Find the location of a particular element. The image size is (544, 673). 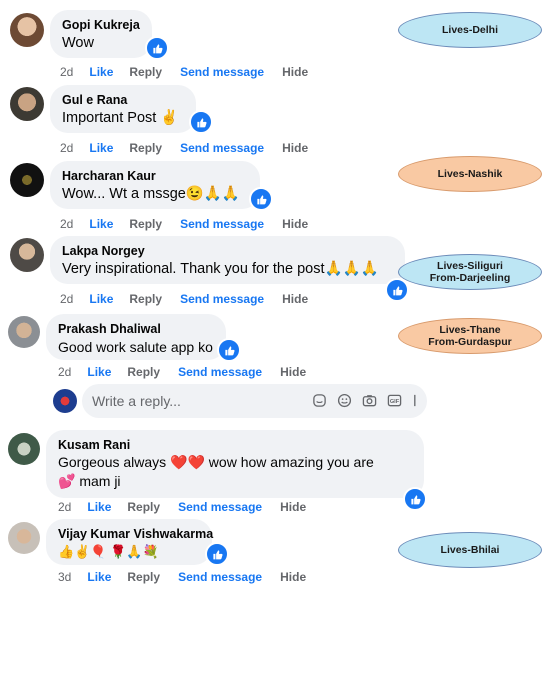

more-icon is located at coordinates (419, 400).